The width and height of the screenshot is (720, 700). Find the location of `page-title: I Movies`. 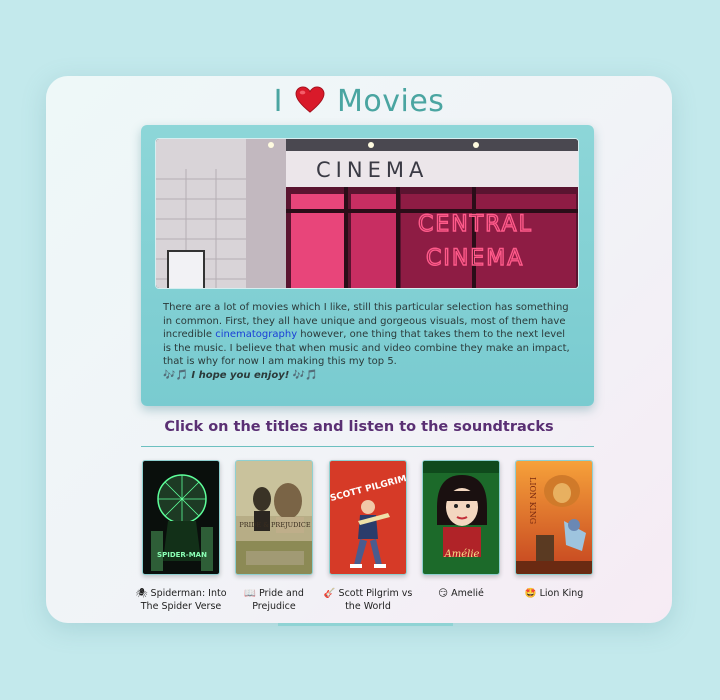

page-title: I Movies is located at coordinates (359, 101).